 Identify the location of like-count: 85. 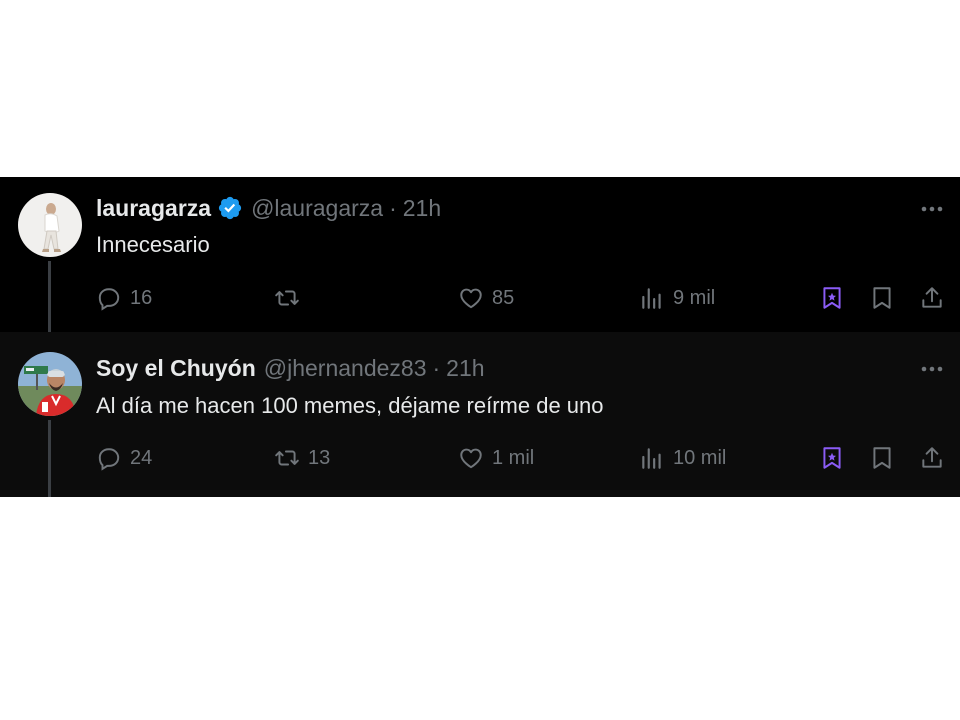
(503, 297).